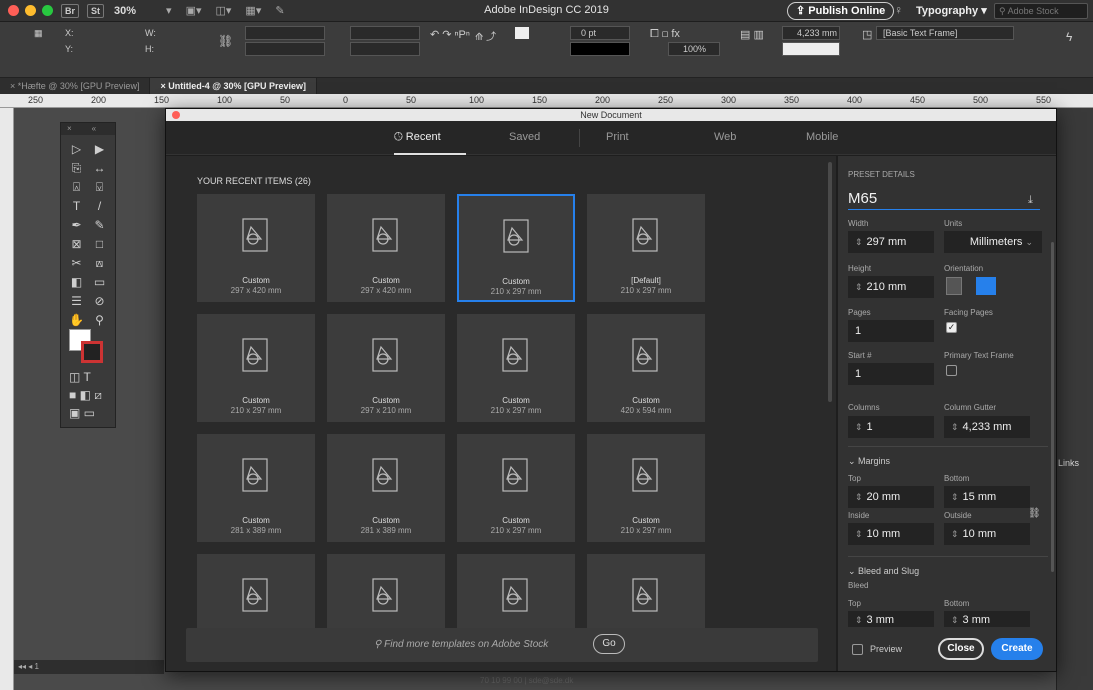  I want to click on gradient-swatch-tool-icon: ◧, so click(76, 282).